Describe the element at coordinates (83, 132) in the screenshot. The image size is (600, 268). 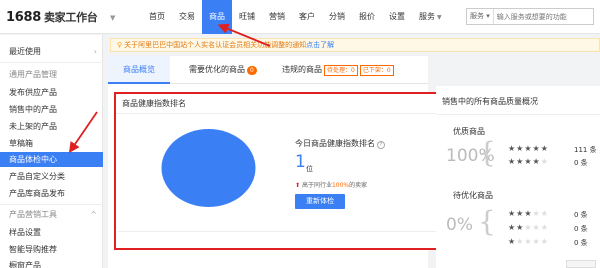
I see `arrow-to-health-check` at that location.